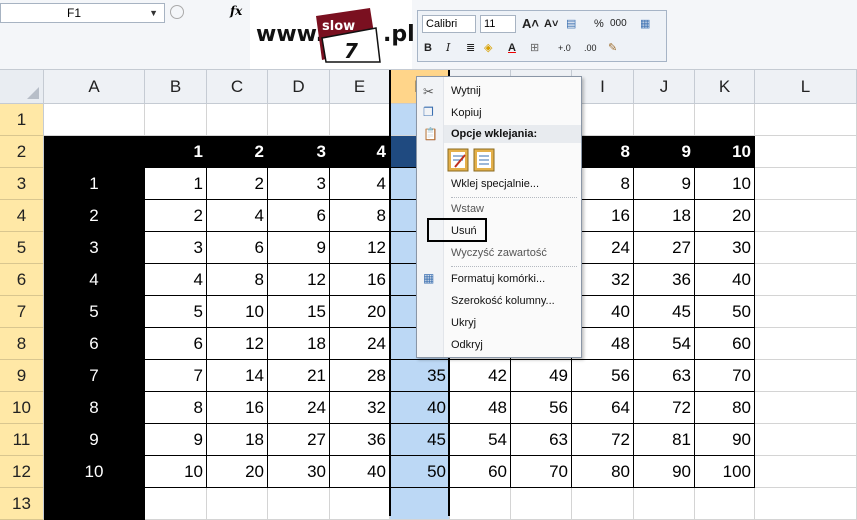  What do you see at coordinates (237, 472) in the screenshot?
I see `table-cell: 20` at bounding box center [237, 472].